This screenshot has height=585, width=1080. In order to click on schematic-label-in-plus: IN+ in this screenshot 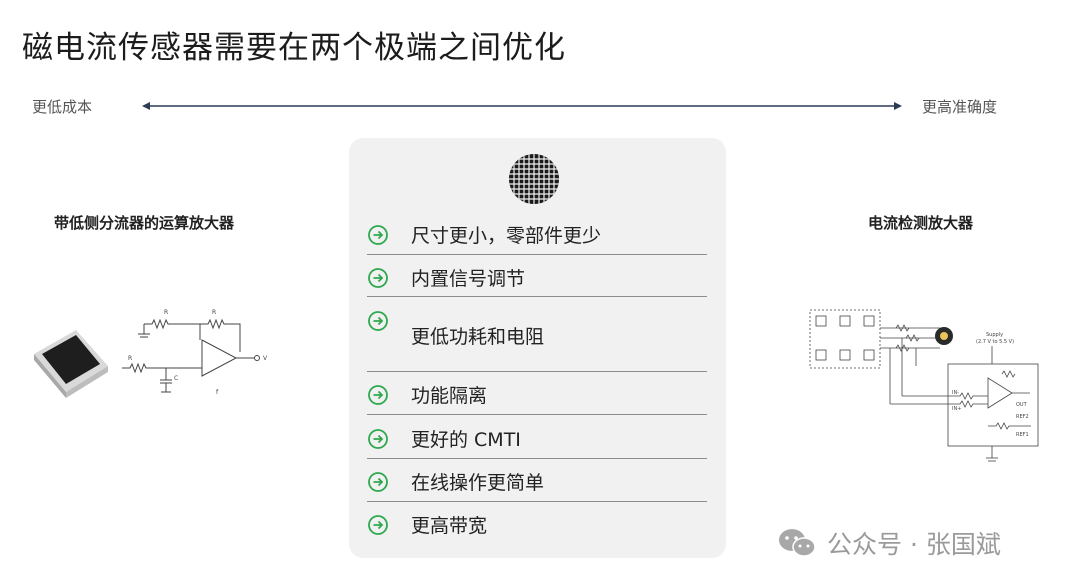, I will do `click(956, 409)`.